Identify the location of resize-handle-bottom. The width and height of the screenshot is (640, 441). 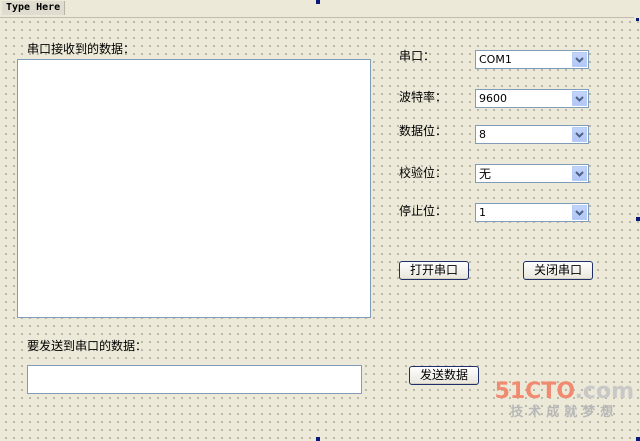
(318, 439).